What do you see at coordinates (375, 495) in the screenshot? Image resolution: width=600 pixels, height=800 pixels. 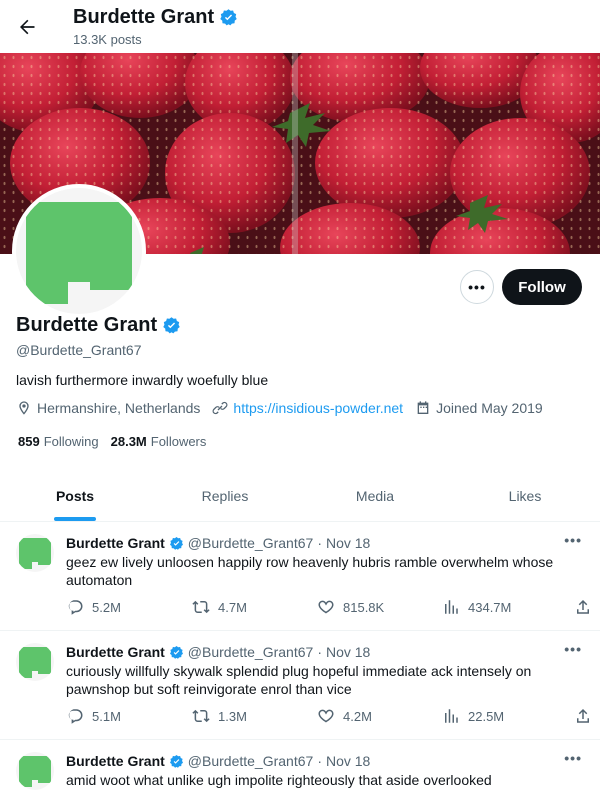 I see `tab-media: Media` at bounding box center [375, 495].